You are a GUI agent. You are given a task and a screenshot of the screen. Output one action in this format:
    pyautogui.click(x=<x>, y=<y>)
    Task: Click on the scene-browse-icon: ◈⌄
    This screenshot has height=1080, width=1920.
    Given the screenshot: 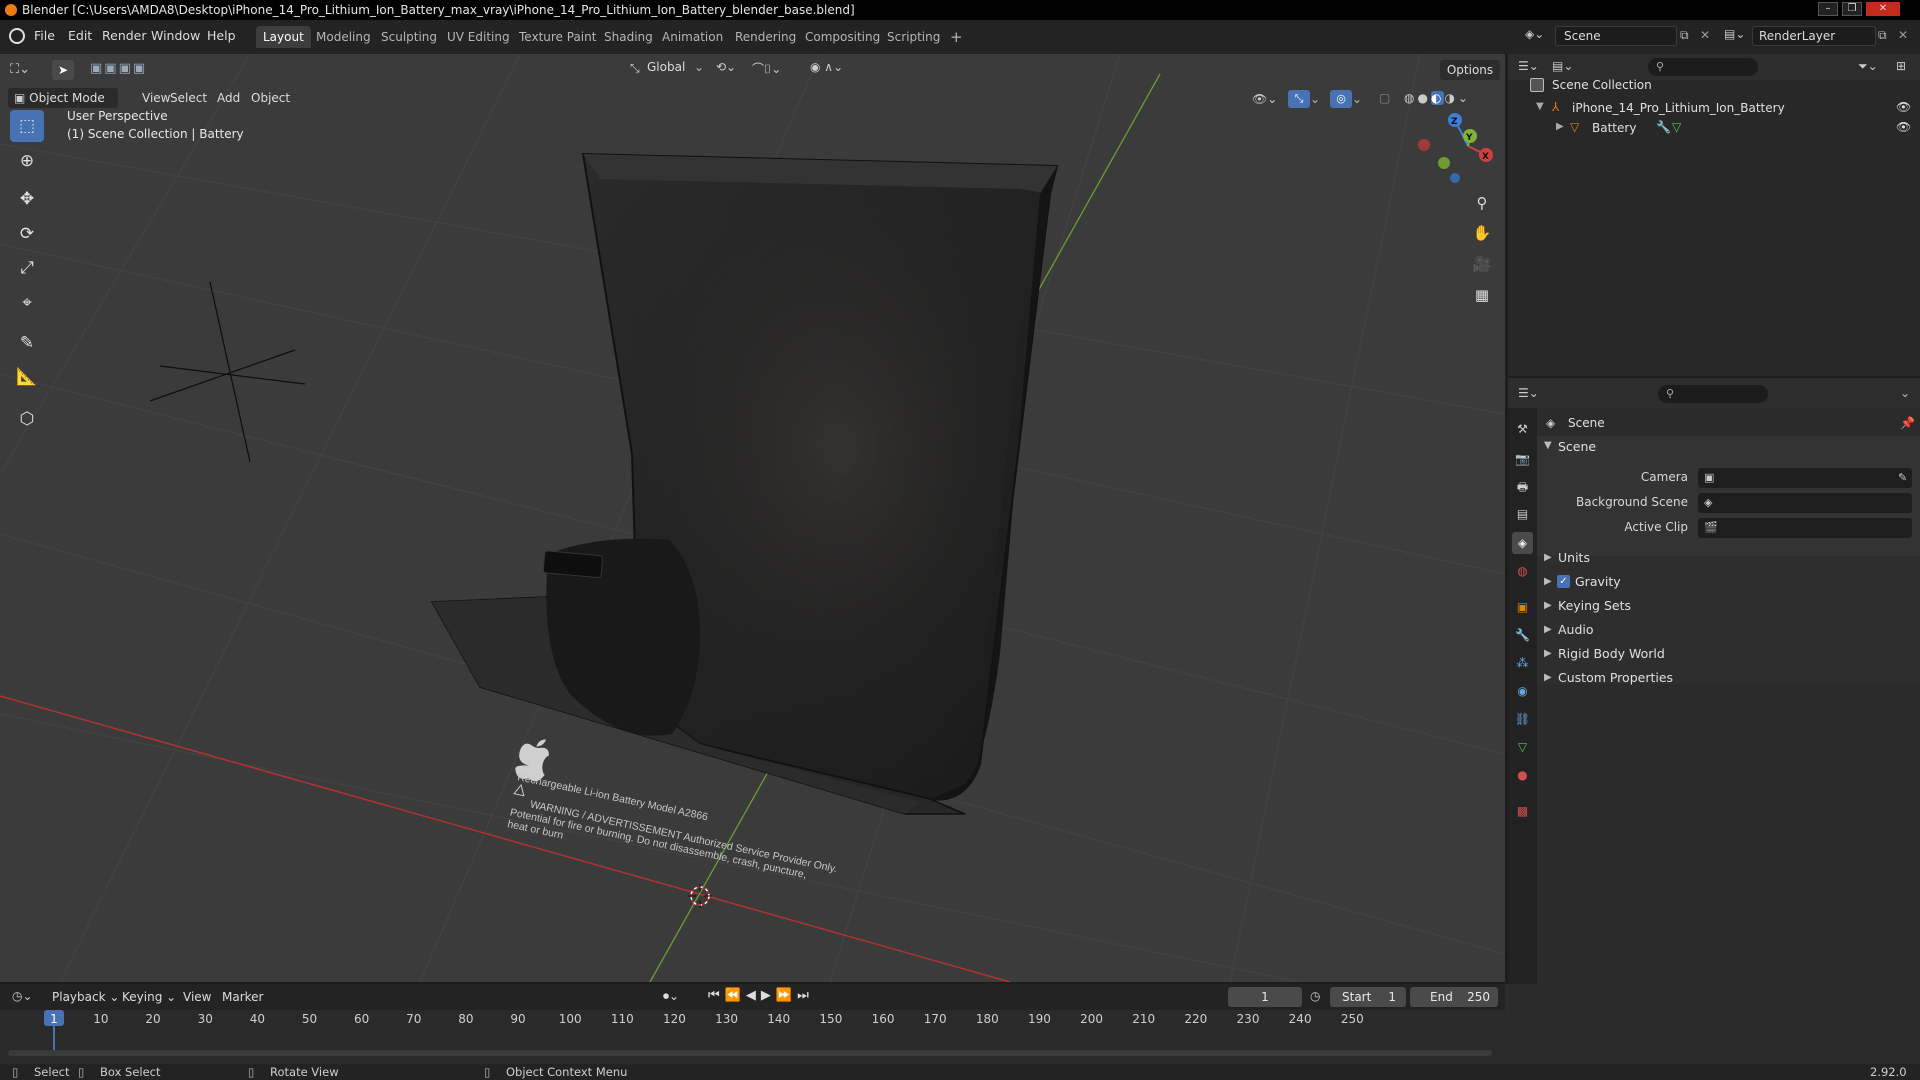 What is the action you would take?
    pyautogui.click(x=1539, y=37)
    